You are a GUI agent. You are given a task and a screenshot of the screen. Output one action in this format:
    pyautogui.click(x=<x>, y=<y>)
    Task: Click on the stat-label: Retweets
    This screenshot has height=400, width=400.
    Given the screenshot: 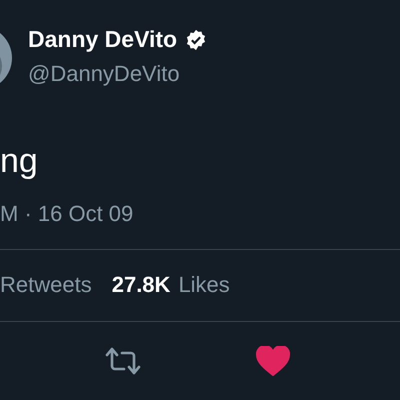 What is the action you would take?
    pyautogui.click(x=46, y=285)
    